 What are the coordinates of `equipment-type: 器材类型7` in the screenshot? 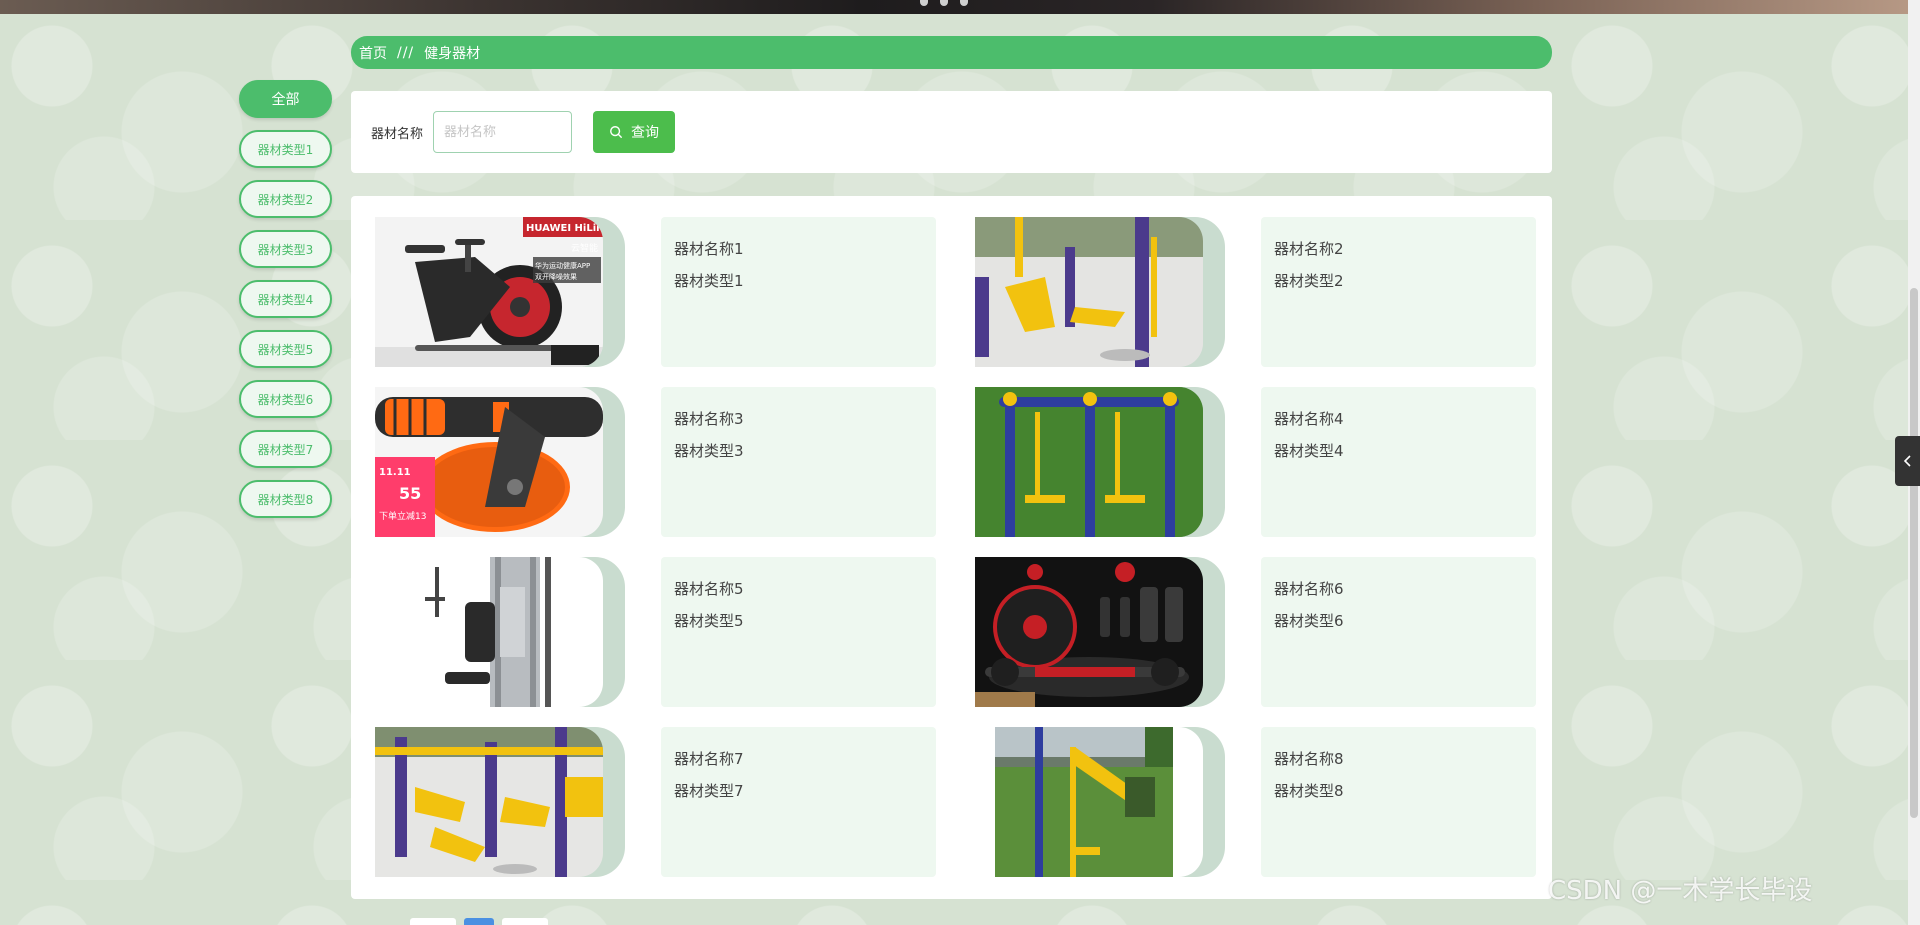 It's located at (709, 791).